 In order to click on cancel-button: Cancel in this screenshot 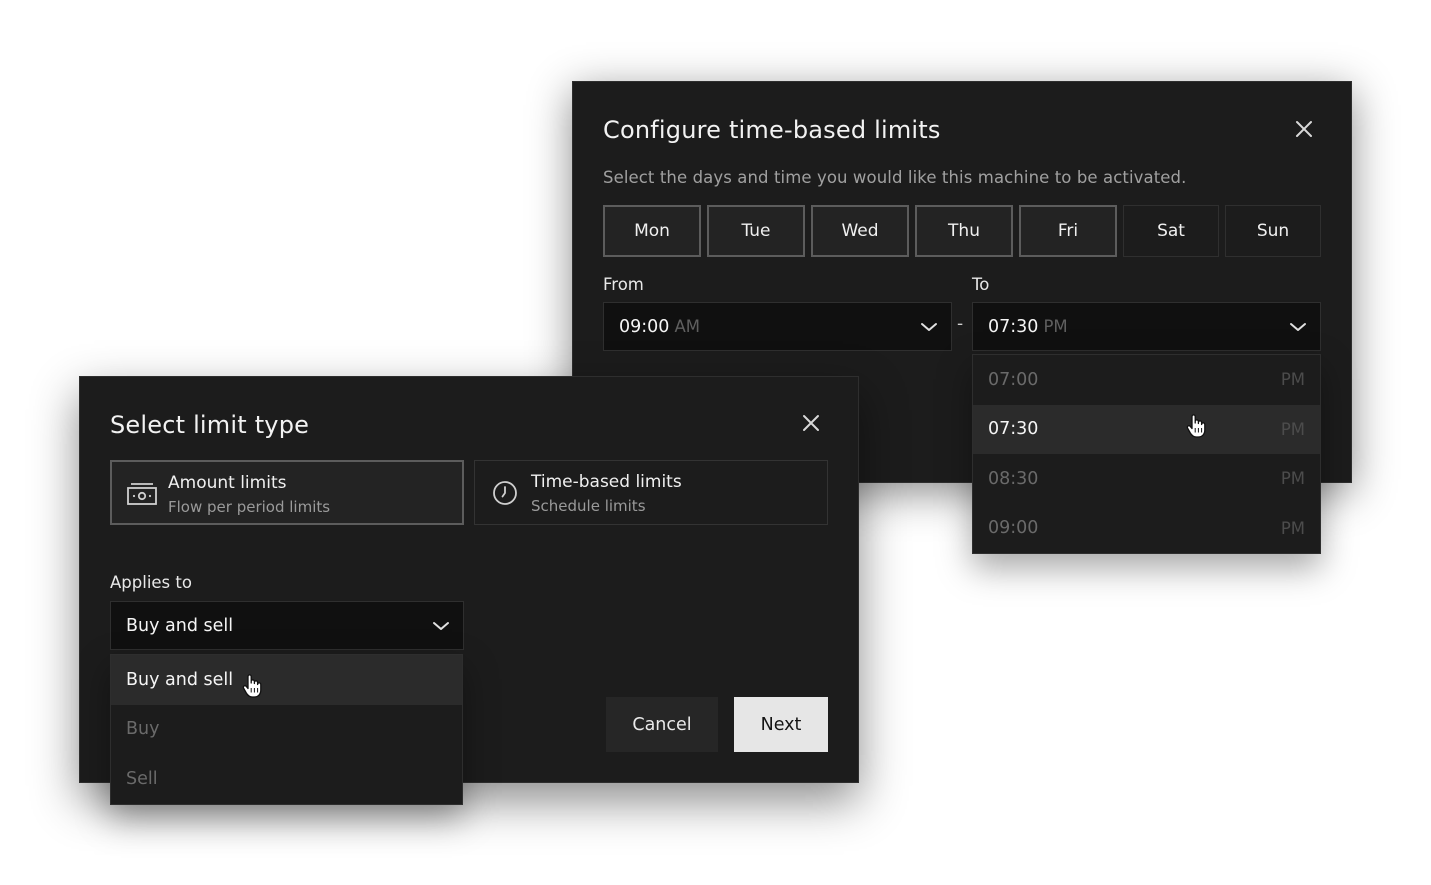, I will do `click(662, 724)`.